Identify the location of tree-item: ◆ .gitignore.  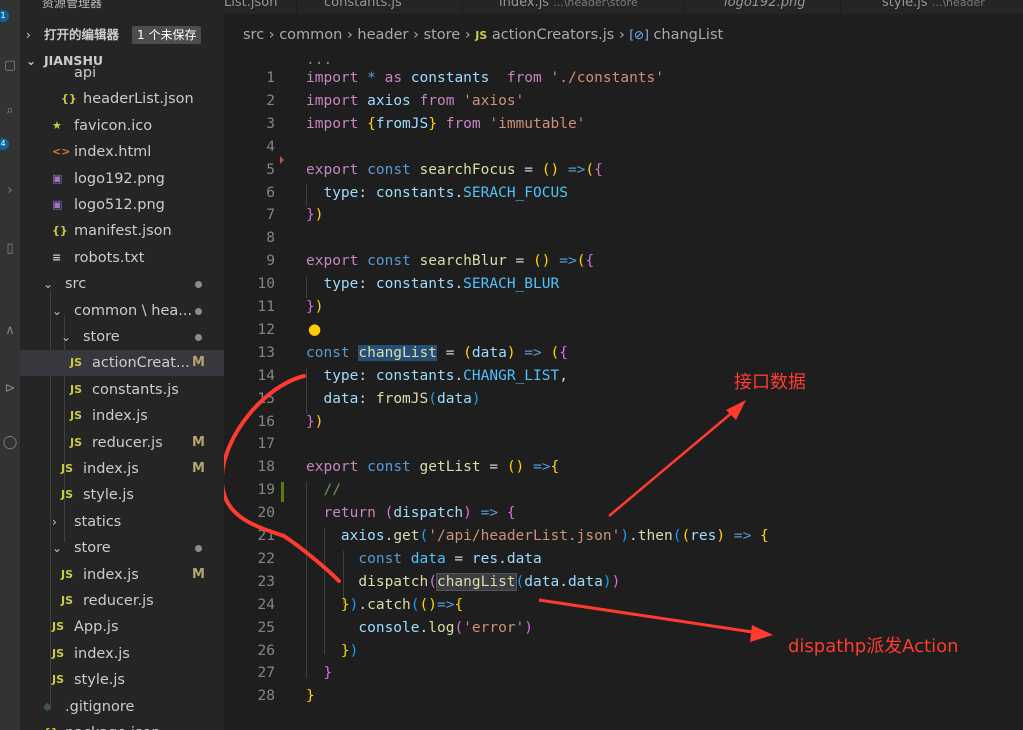
(122, 707).